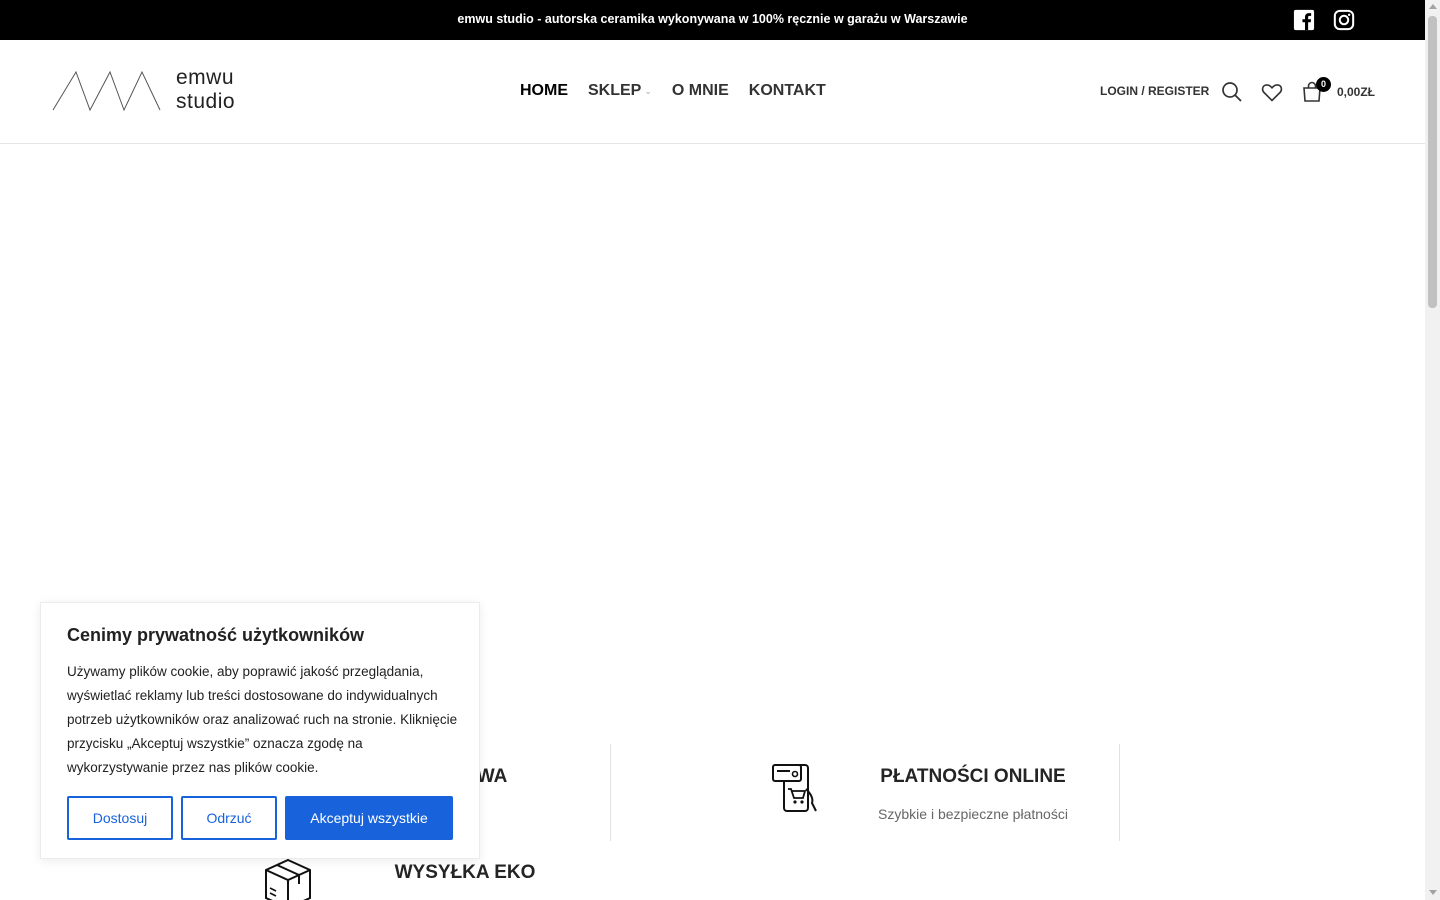 The width and height of the screenshot is (1440, 900). I want to click on nav-kontakt: KONTAKT, so click(787, 91).